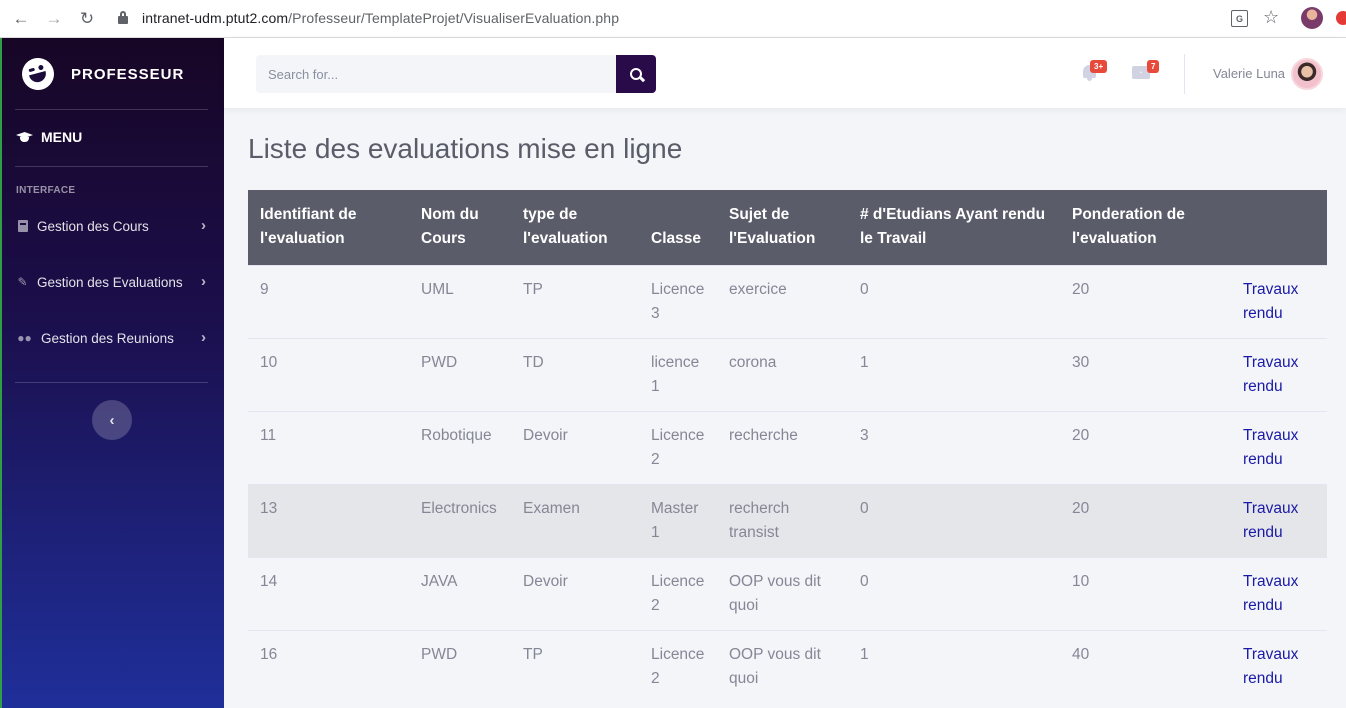 This screenshot has height=708, width=1346. Describe the element at coordinates (772, 226) in the screenshot. I see `column-header: Sujet de l'Evaluation` at that location.